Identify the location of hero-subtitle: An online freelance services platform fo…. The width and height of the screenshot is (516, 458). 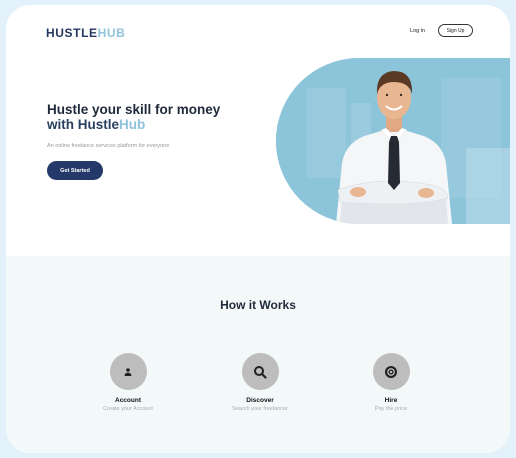
(108, 146).